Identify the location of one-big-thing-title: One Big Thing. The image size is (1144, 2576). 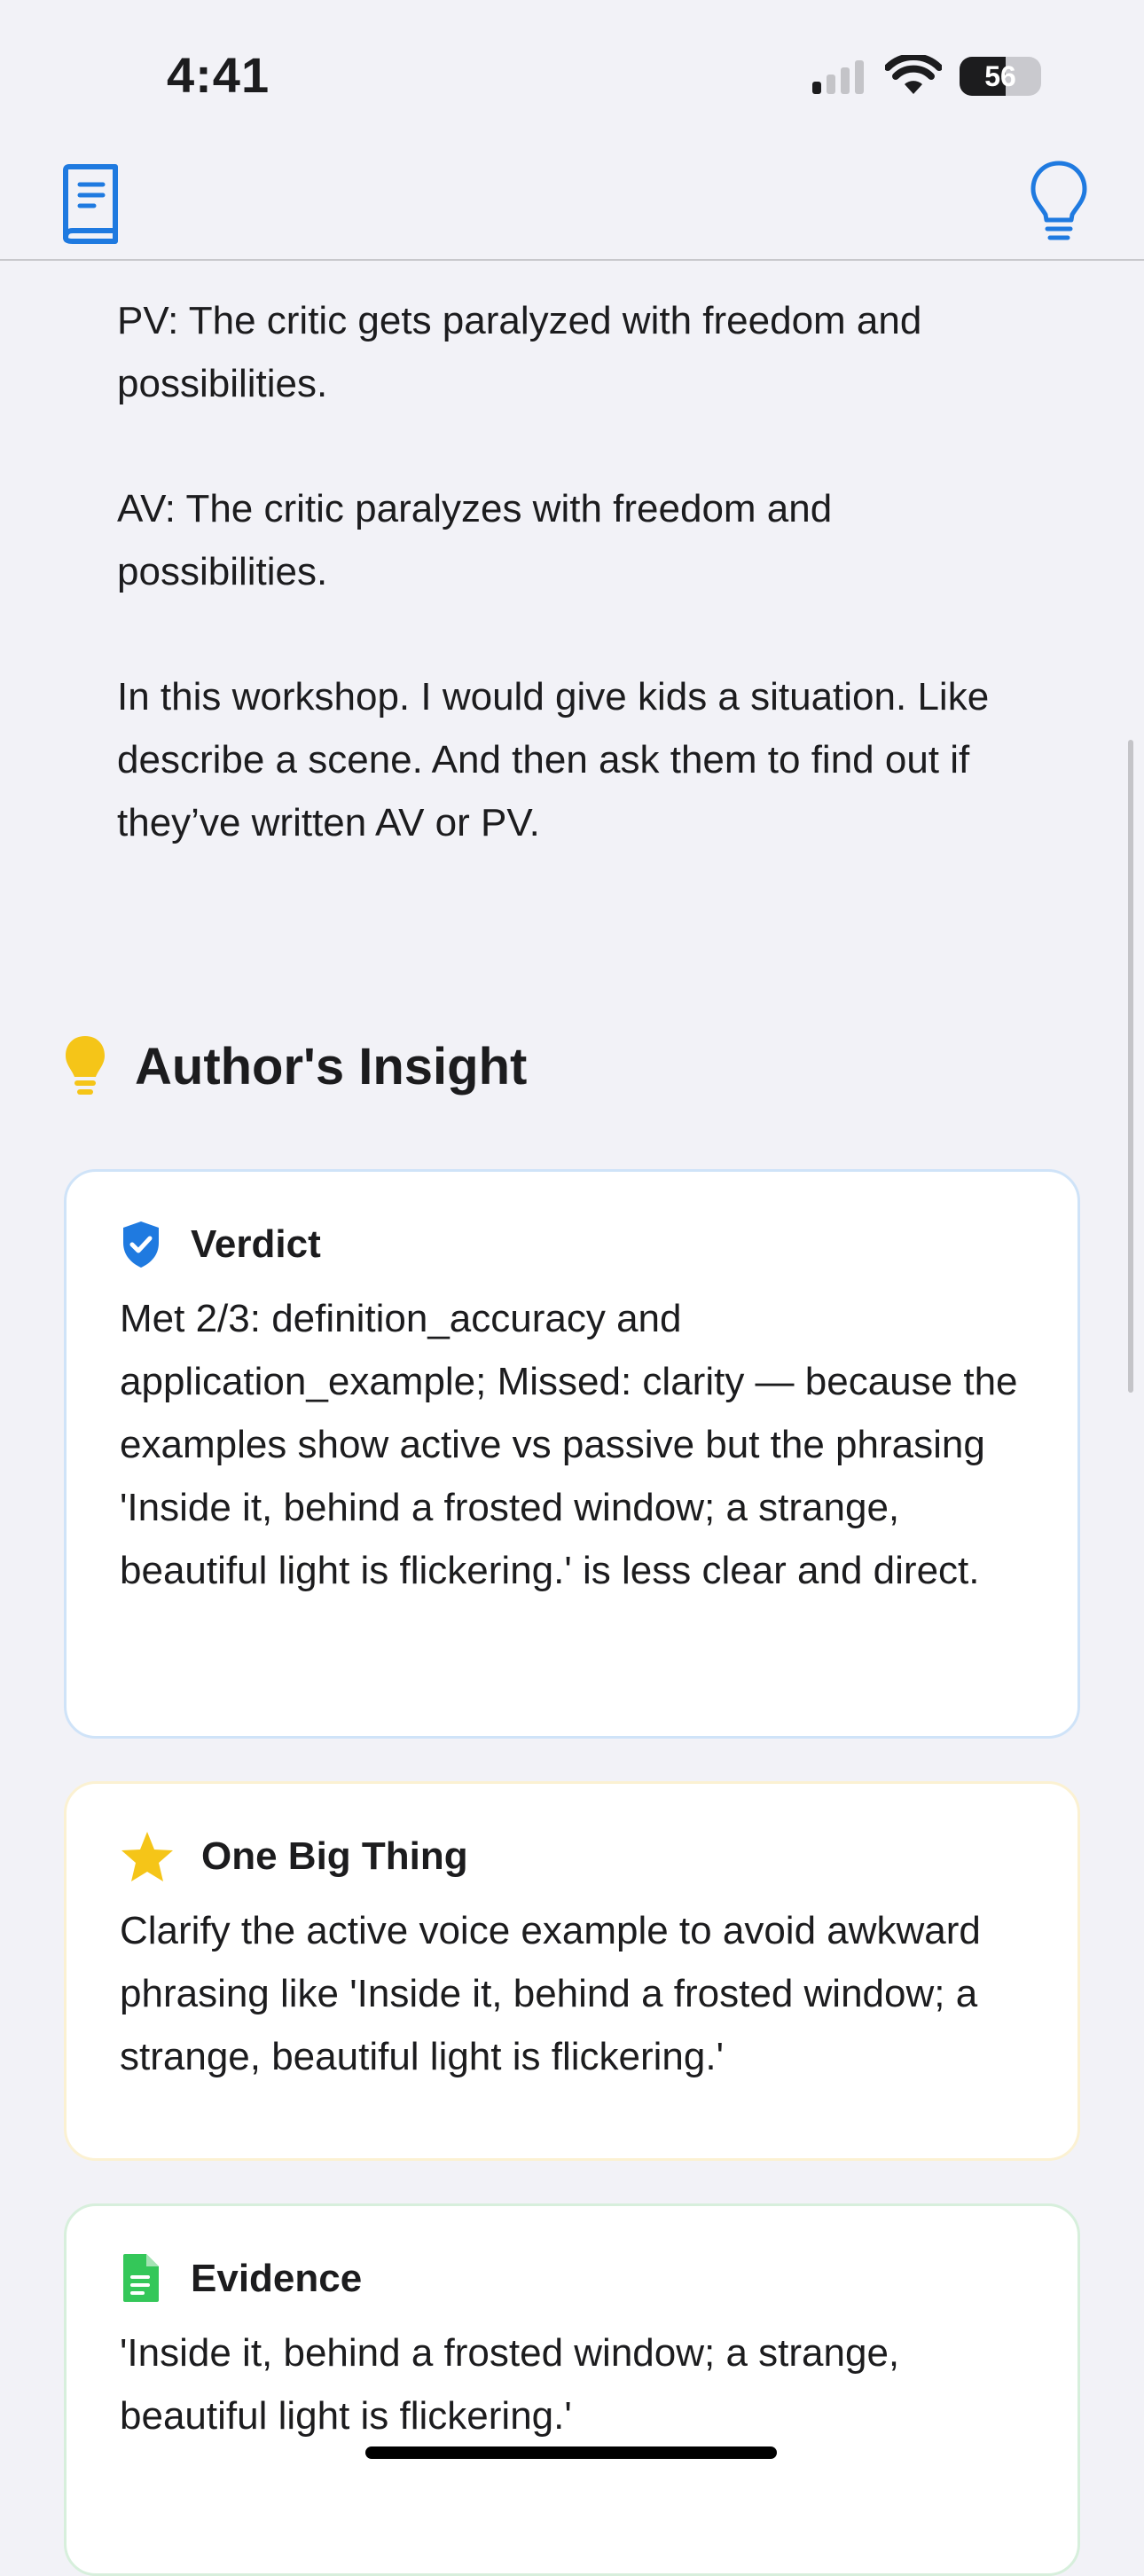
(335, 1856).